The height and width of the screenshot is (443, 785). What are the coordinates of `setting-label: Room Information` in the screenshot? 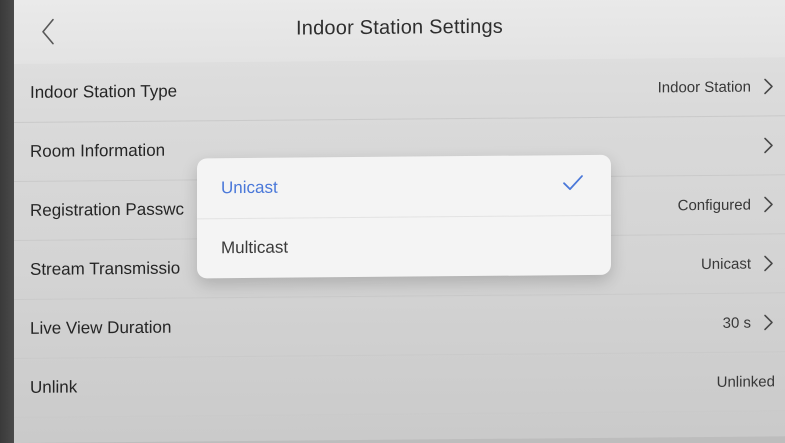 It's located at (98, 150).